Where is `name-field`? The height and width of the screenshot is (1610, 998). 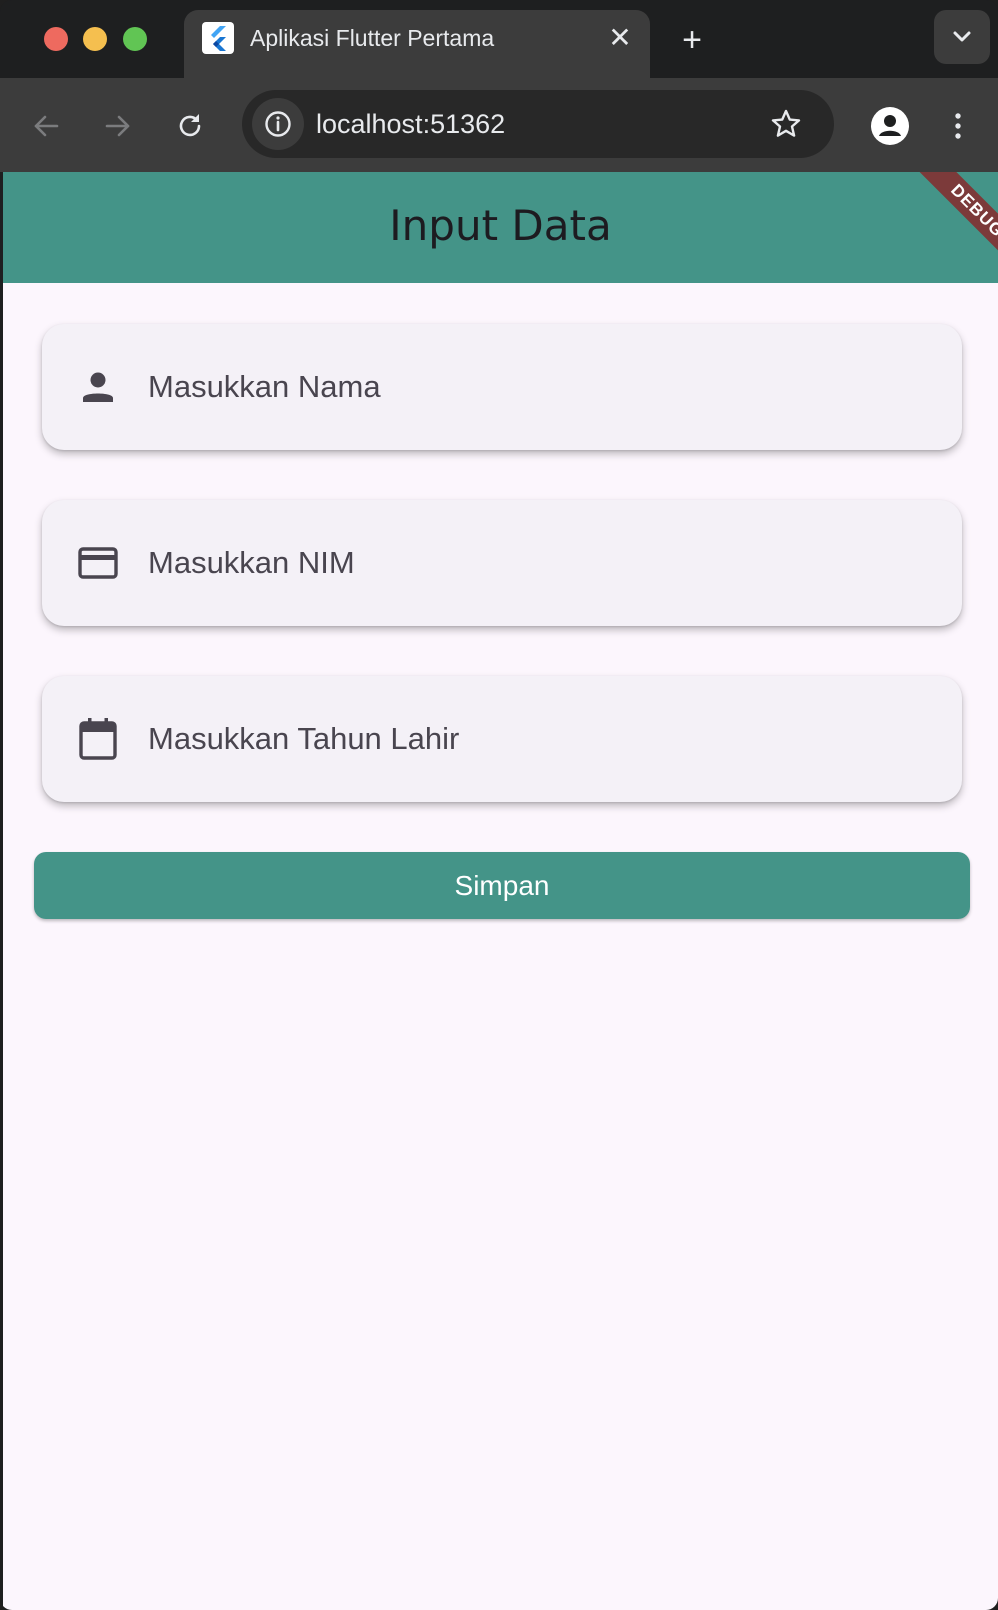 name-field is located at coordinates (502, 387).